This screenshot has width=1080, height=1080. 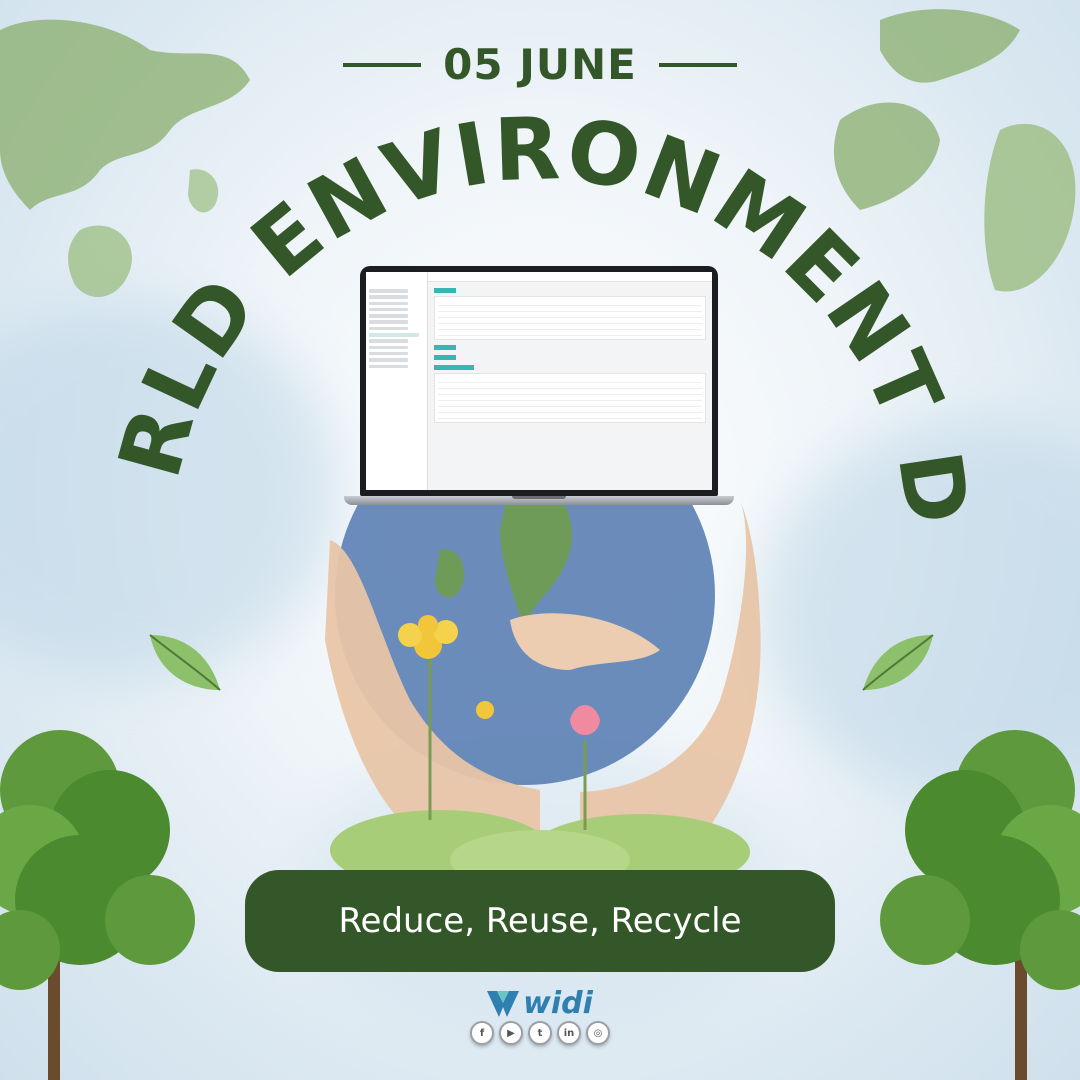 I want to click on app-screenshot, so click(x=539, y=381).